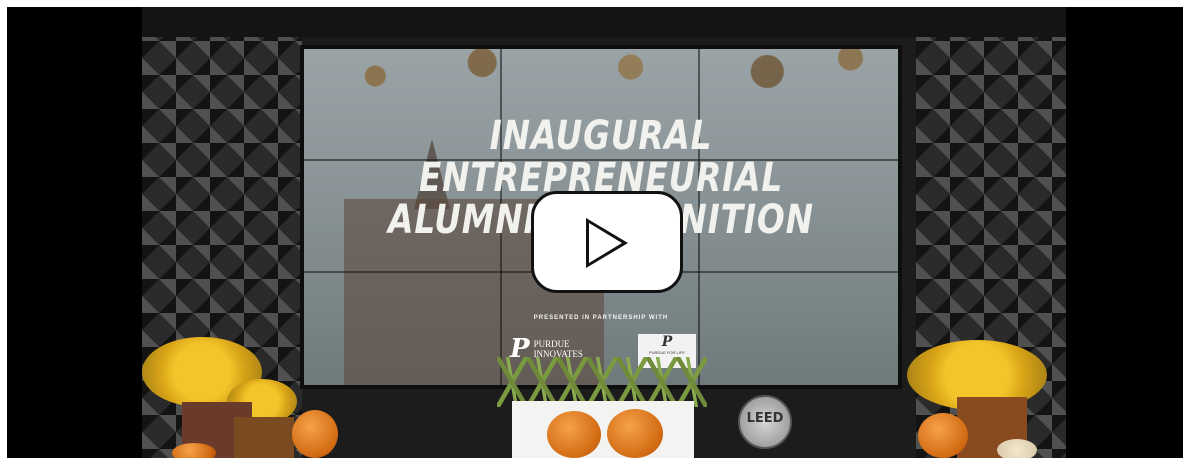 Image resolution: width=1190 pixels, height=458 pixels. What do you see at coordinates (603, 429) in the screenshot?
I see `white-planter` at bounding box center [603, 429].